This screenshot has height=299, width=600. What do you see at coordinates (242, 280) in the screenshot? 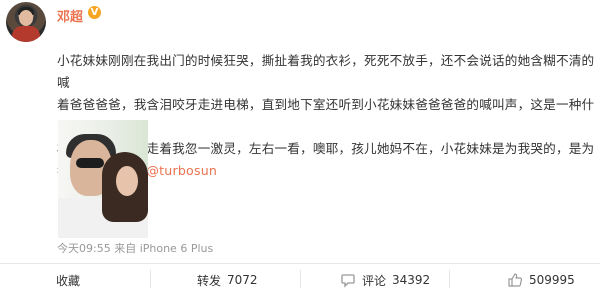
I see `repost-count: 7072` at bounding box center [242, 280].